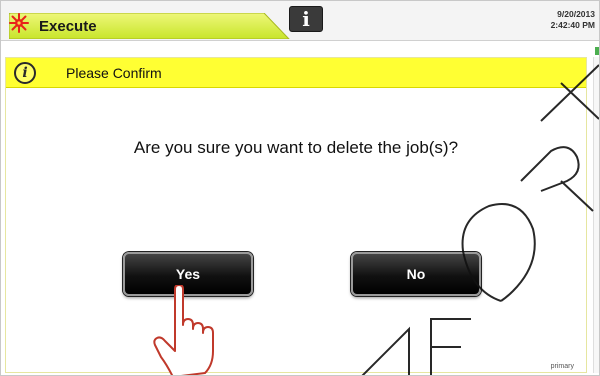 This screenshot has width=600, height=376. I want to click on date-time-display: 9/20/2013 2:42:40 PM, so click(573, 20).